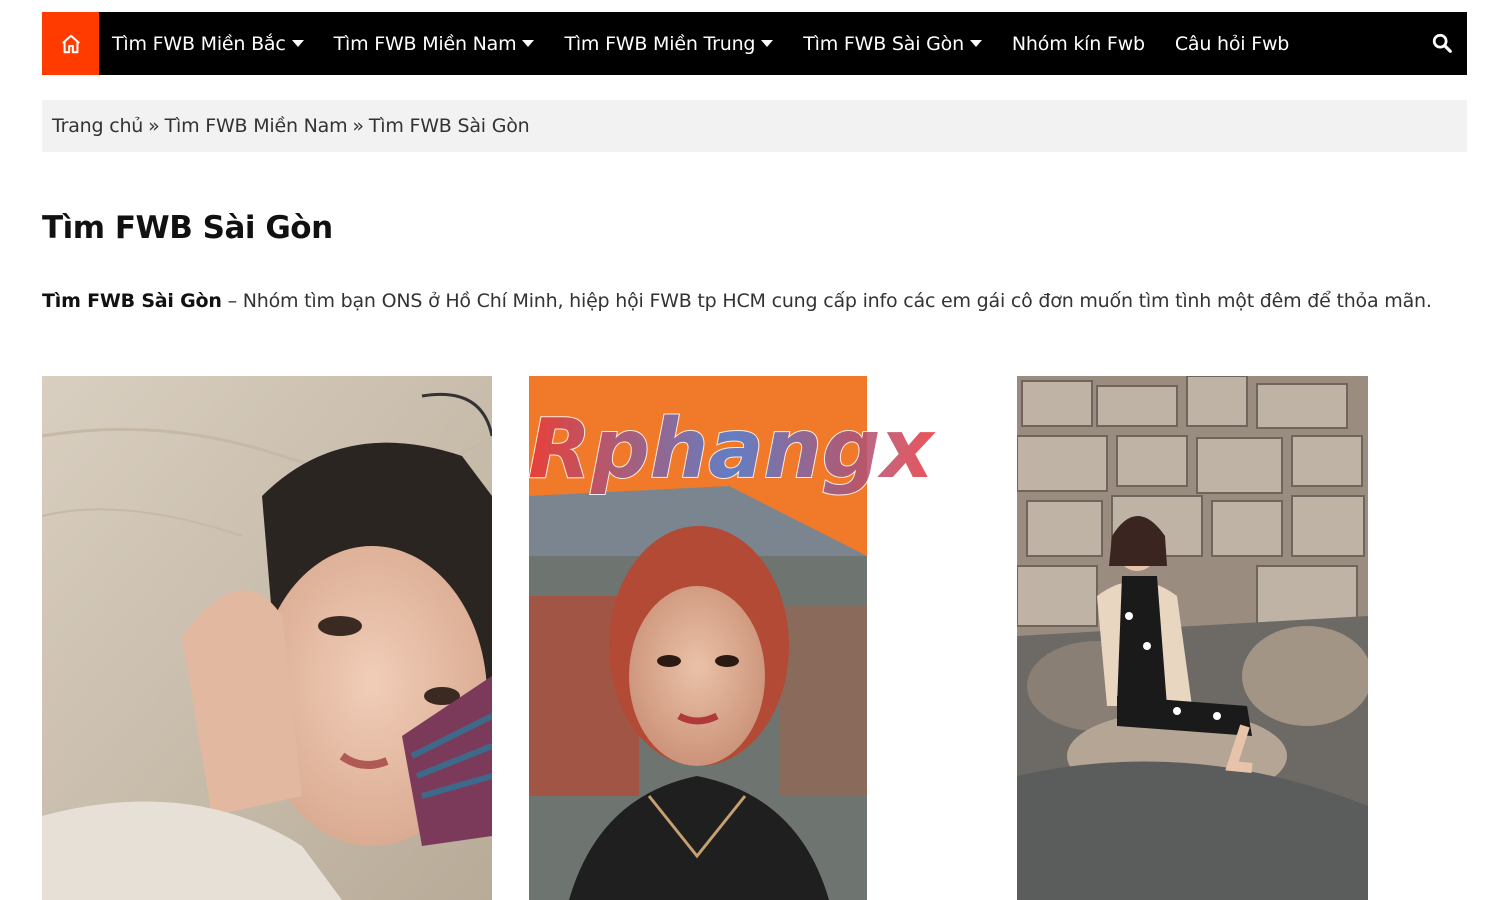  Describe the element at coordinates (256, 126) in the screenshot. I see `breadcrumb-parent-link: Tìm FWB Miền Nam` at that location.